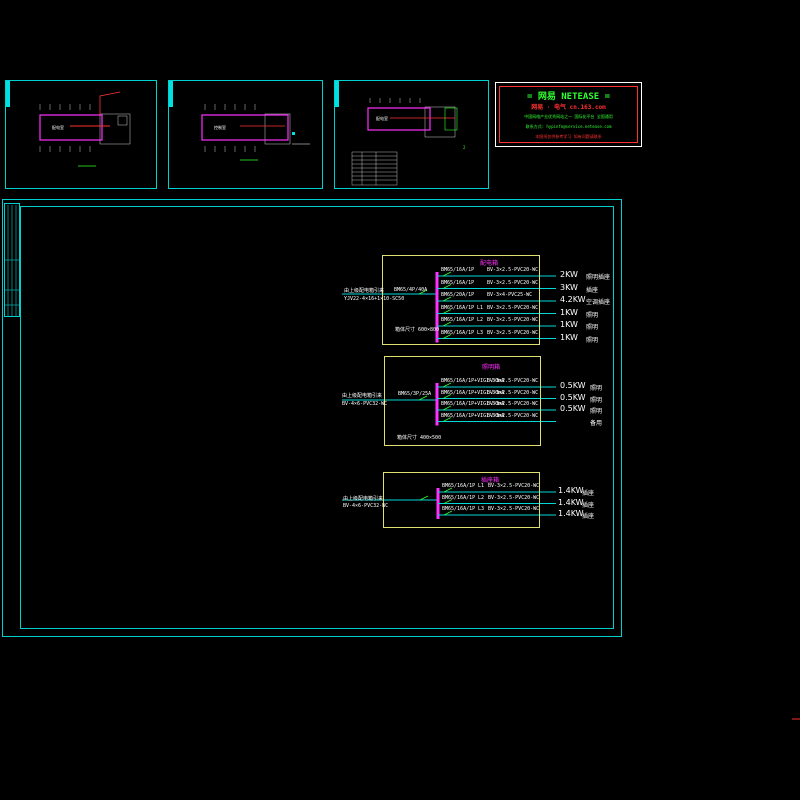  Describe the element at coordinates (592, 340) in the screenshot. I see `panel-1-circuit-6-use: 照明` at that location.